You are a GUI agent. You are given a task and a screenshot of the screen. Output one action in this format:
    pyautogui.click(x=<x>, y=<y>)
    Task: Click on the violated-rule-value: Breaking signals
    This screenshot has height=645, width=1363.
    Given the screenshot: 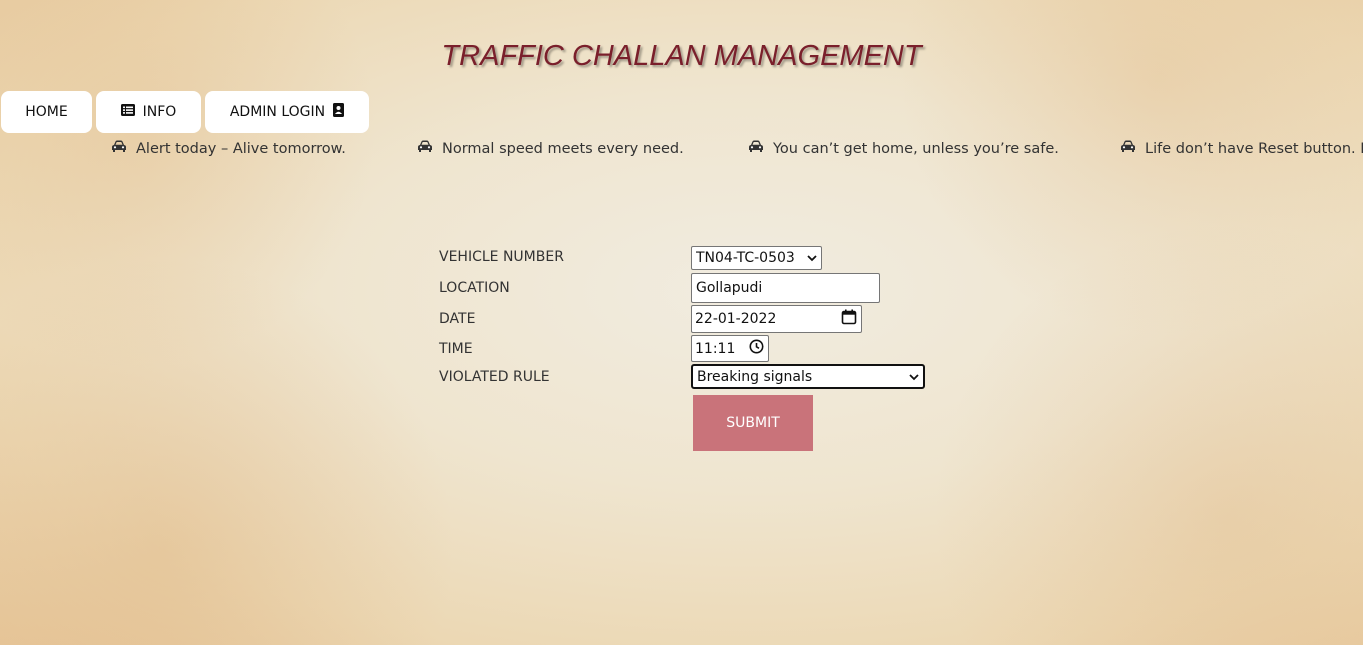 What is the action you would take?
    pyautogui.click(x=755, y=376)
    